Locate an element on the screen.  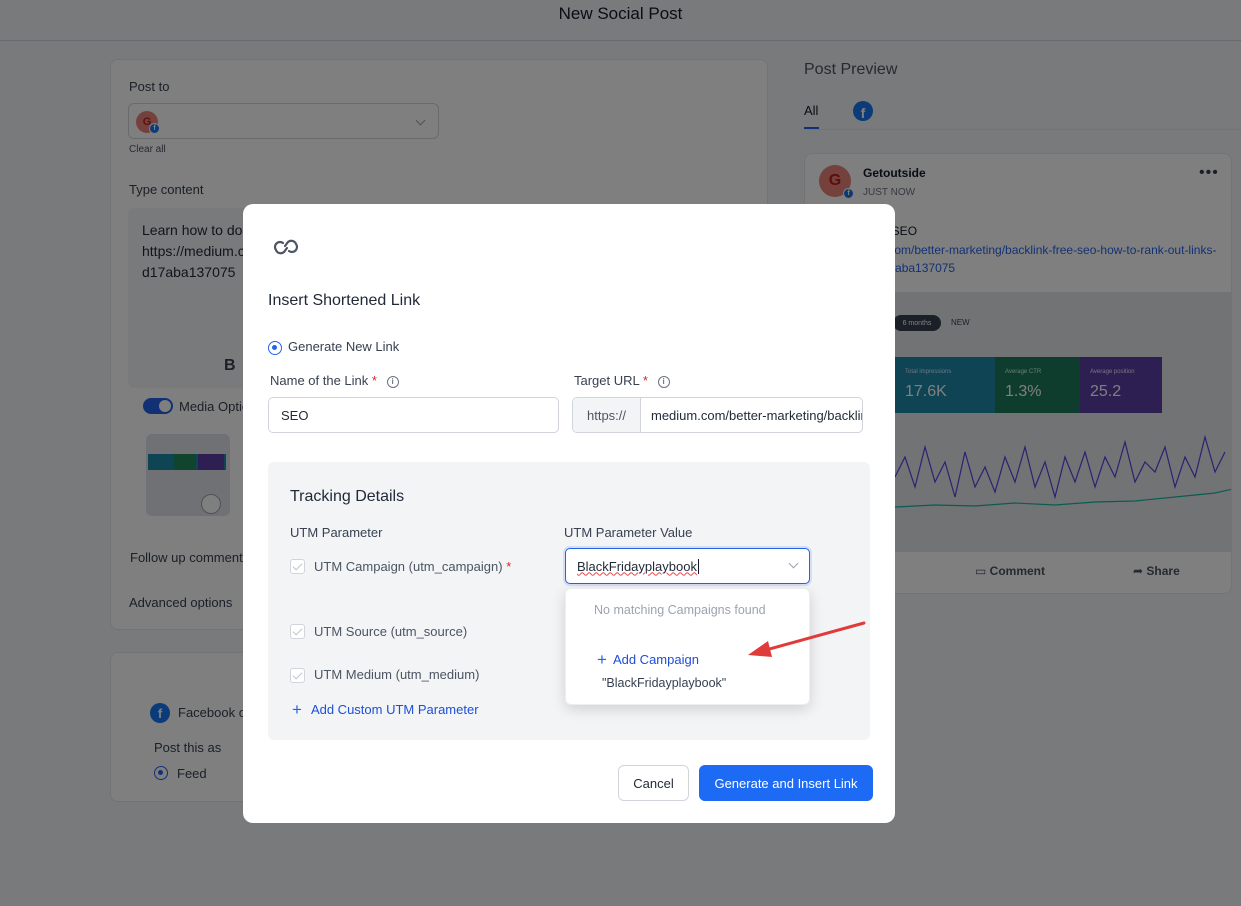
dialog-title: Insert Shortened Link is located at coordinates (344, 300).